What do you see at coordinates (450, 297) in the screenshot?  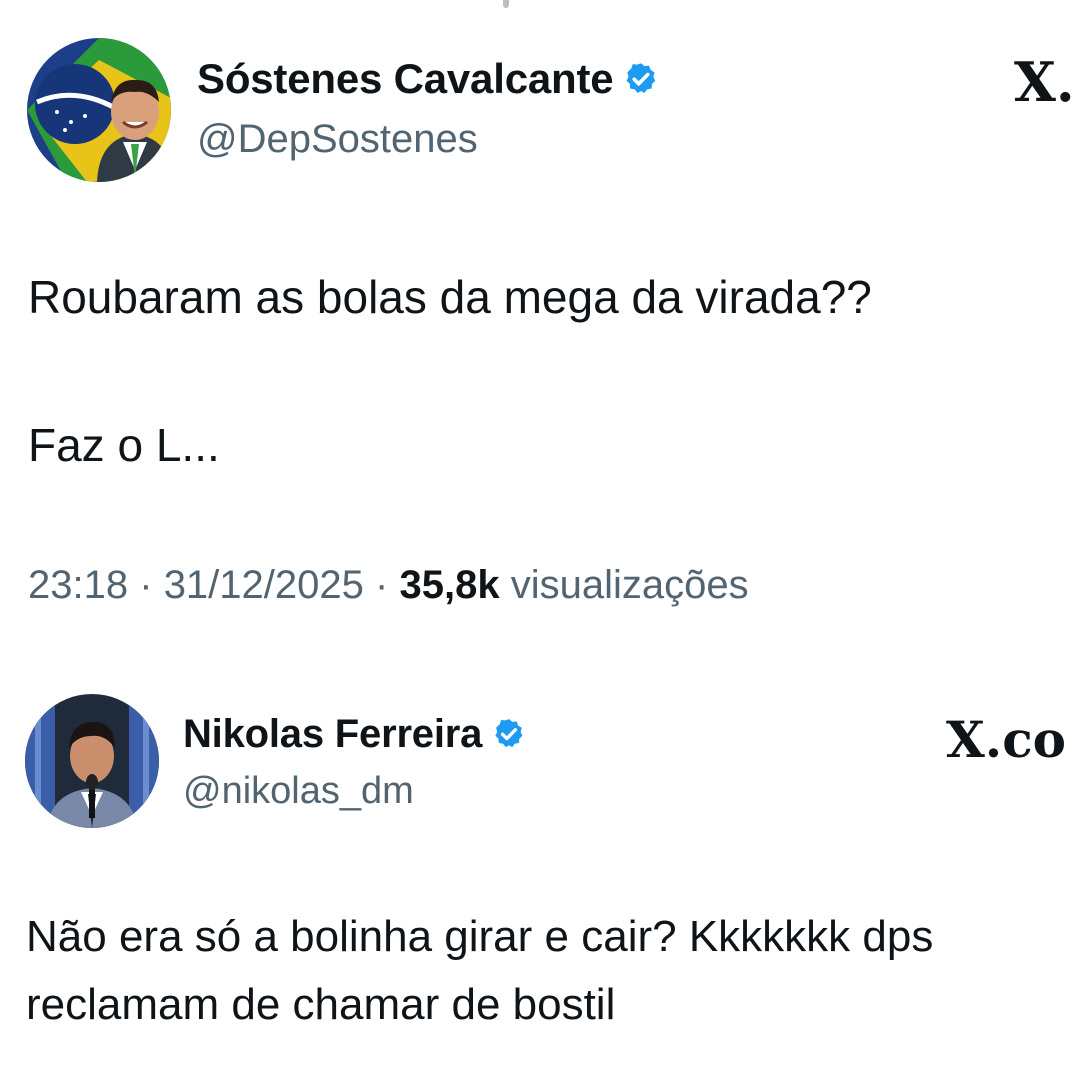 I see `tweet-text-line: Roubaram as bolas da mega da virada??` at bounding box center [450, 297].